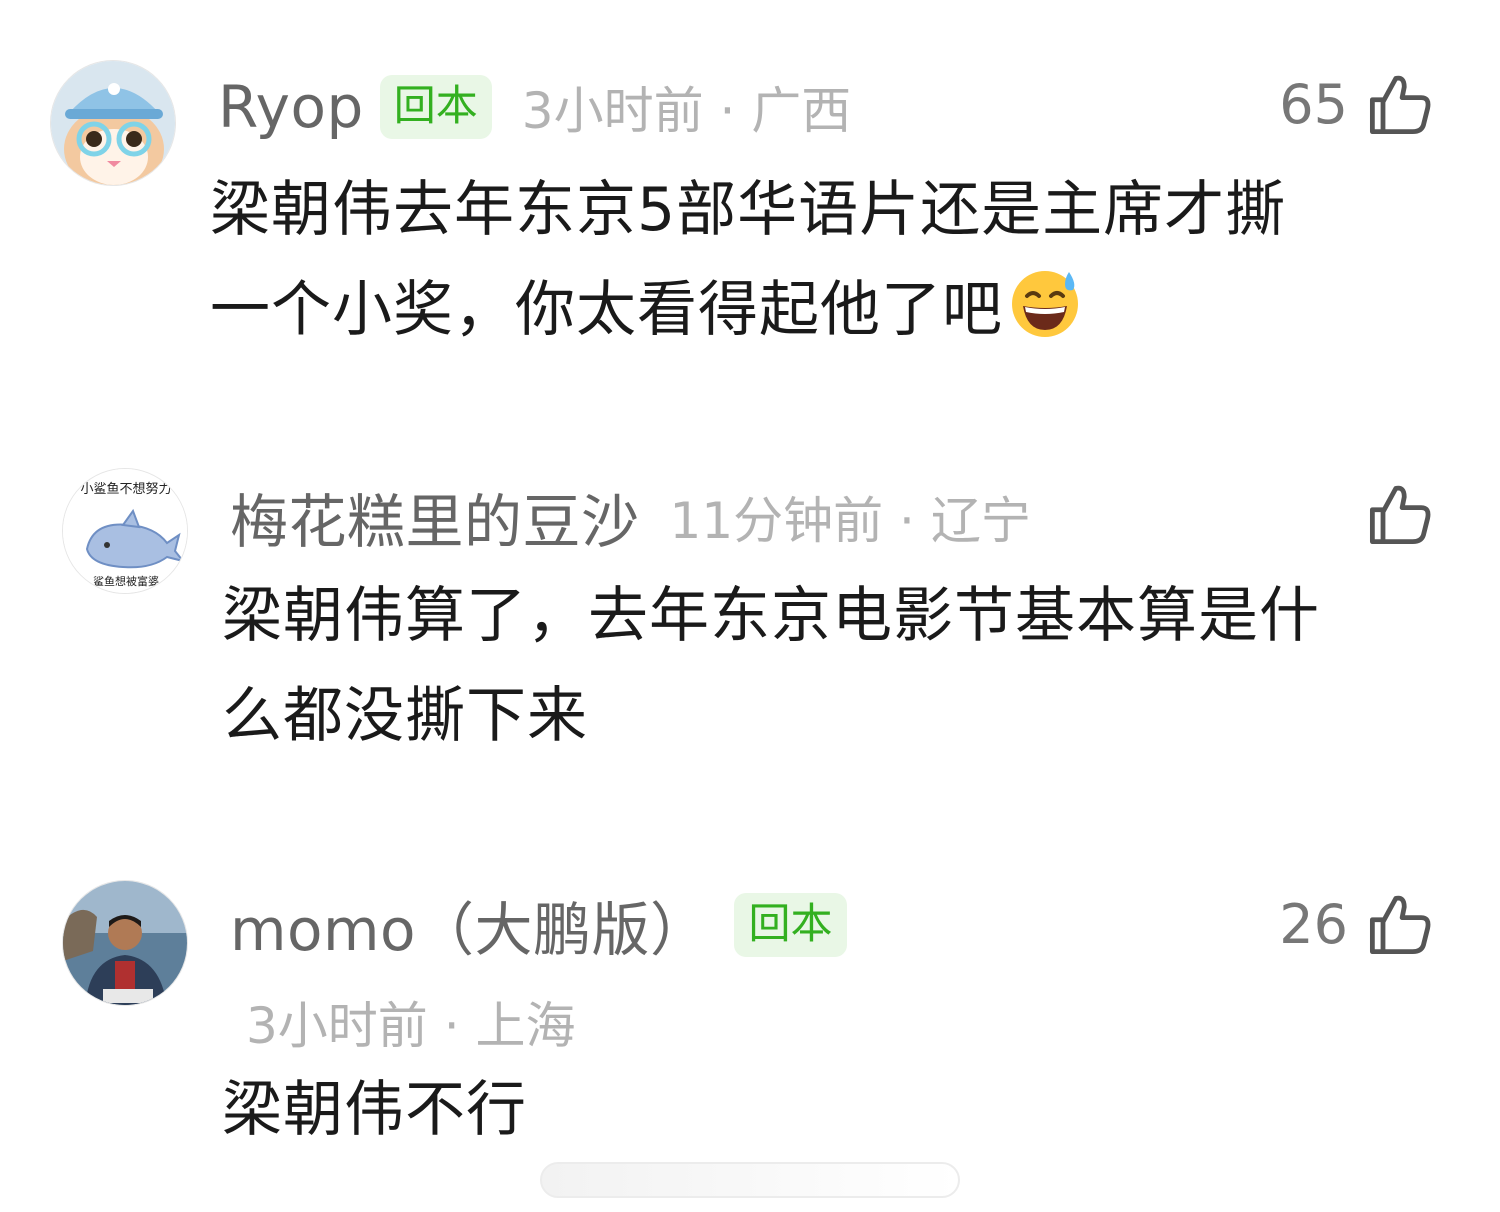 Image resolution: width=1500 pixels, height=1212 pixels. I want to click on comment-line: 梁朝伟去年东京5部华语片还是主席才撕, so click(748, 210).